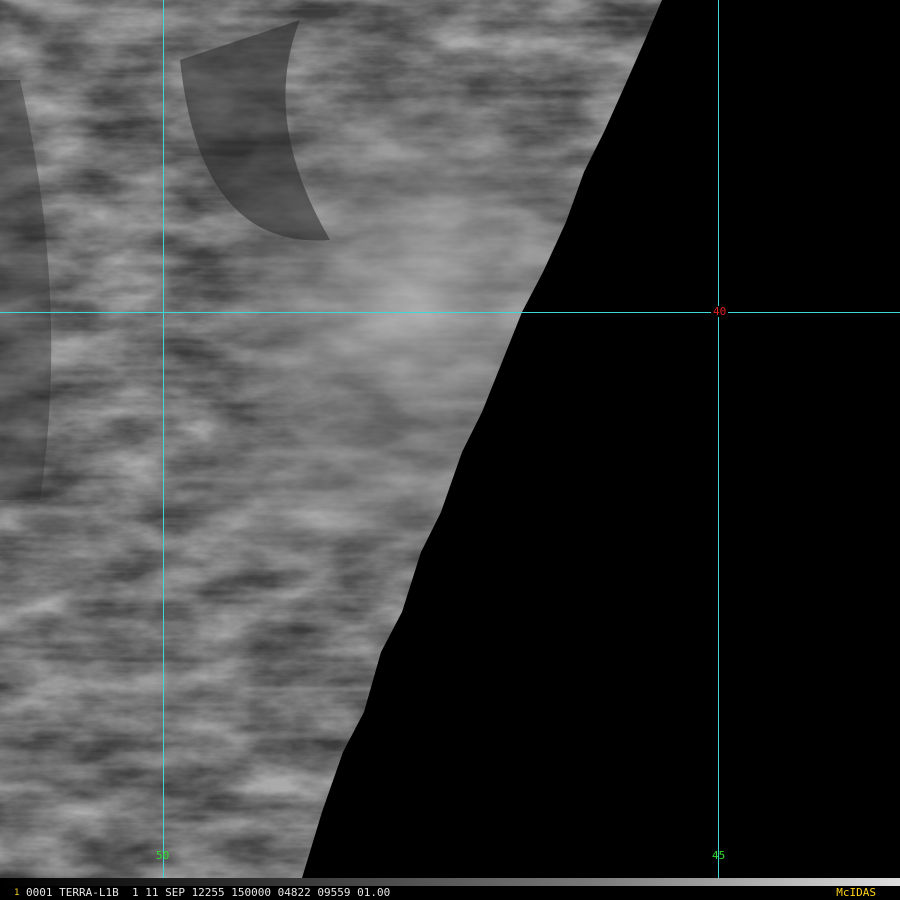  Describe the element at coordinates (163, 855) in the screenshot. I see `longitude-label-west: 50` at that location.